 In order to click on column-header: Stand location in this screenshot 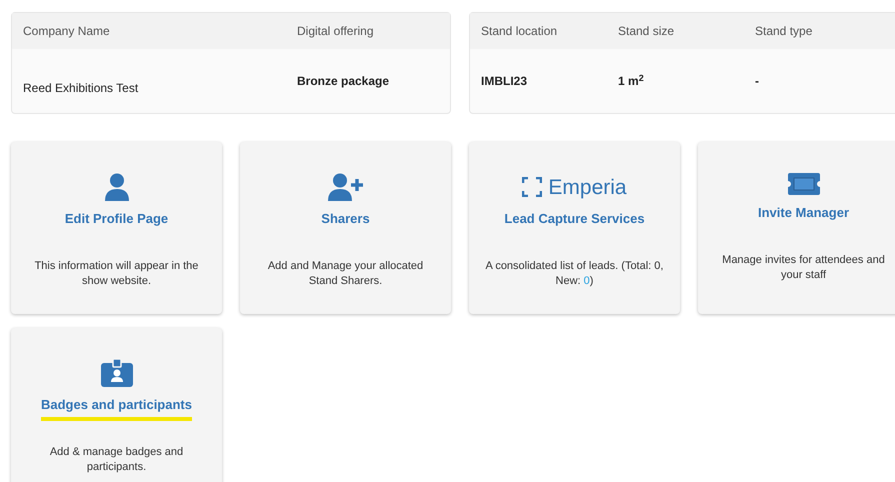, I will do `click(519, 31)`.